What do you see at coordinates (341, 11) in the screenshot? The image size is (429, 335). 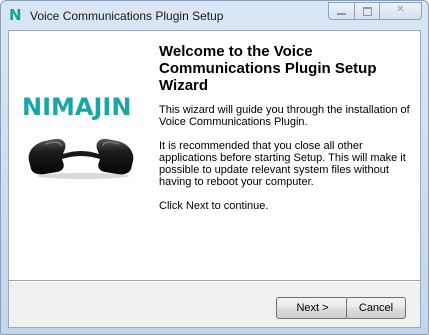 I see `minimize-button` at bounding box center [341, 11].